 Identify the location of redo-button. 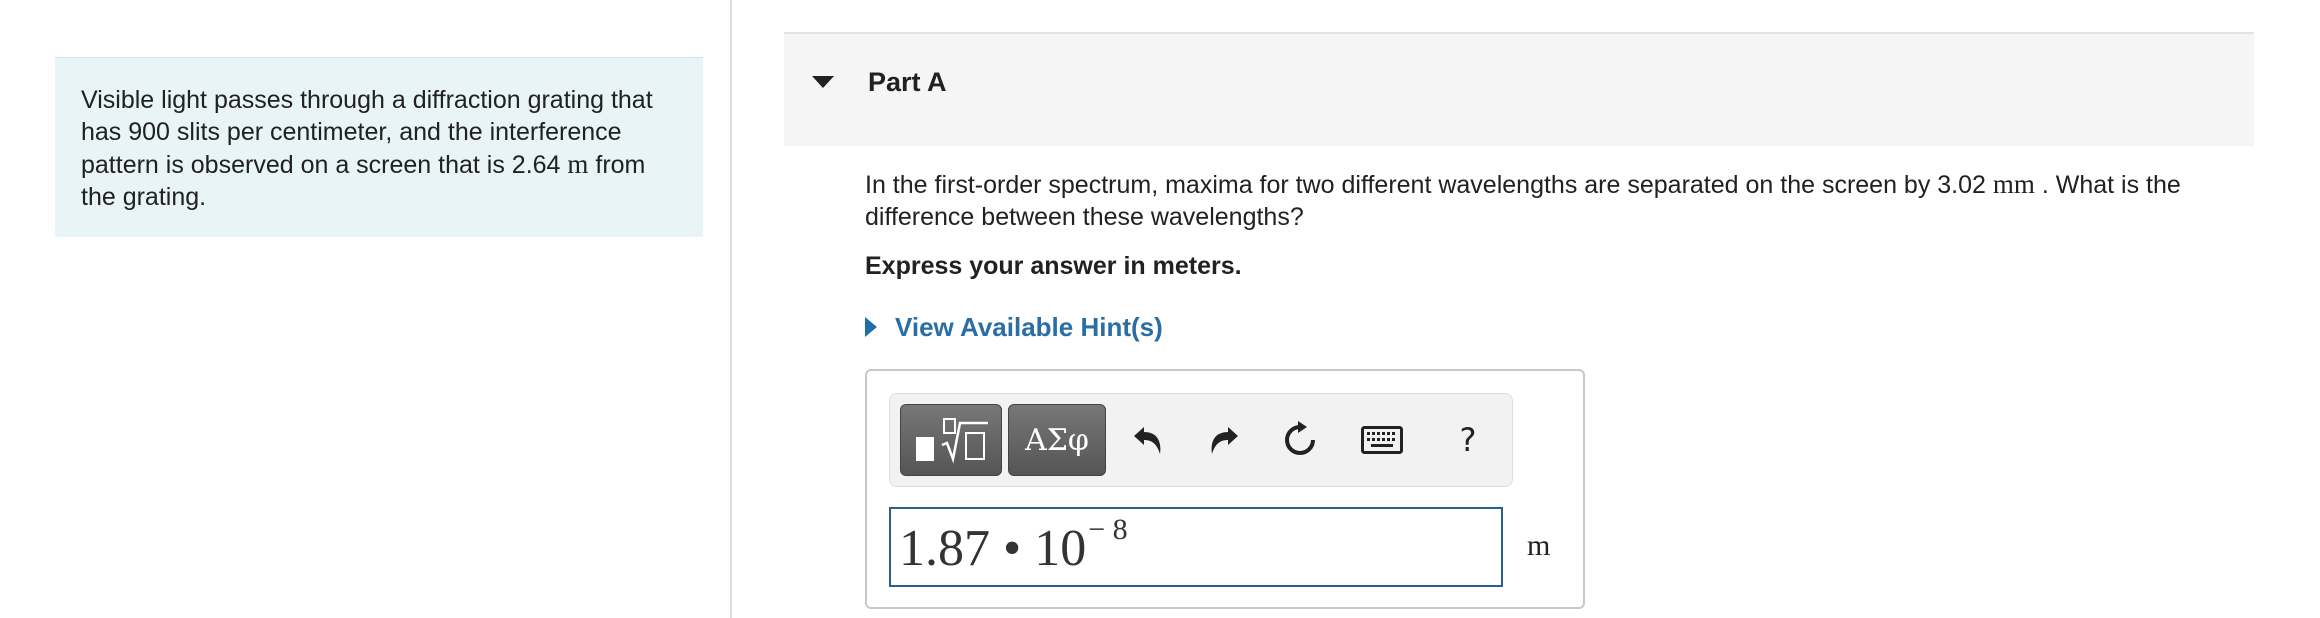
(1224, 440).